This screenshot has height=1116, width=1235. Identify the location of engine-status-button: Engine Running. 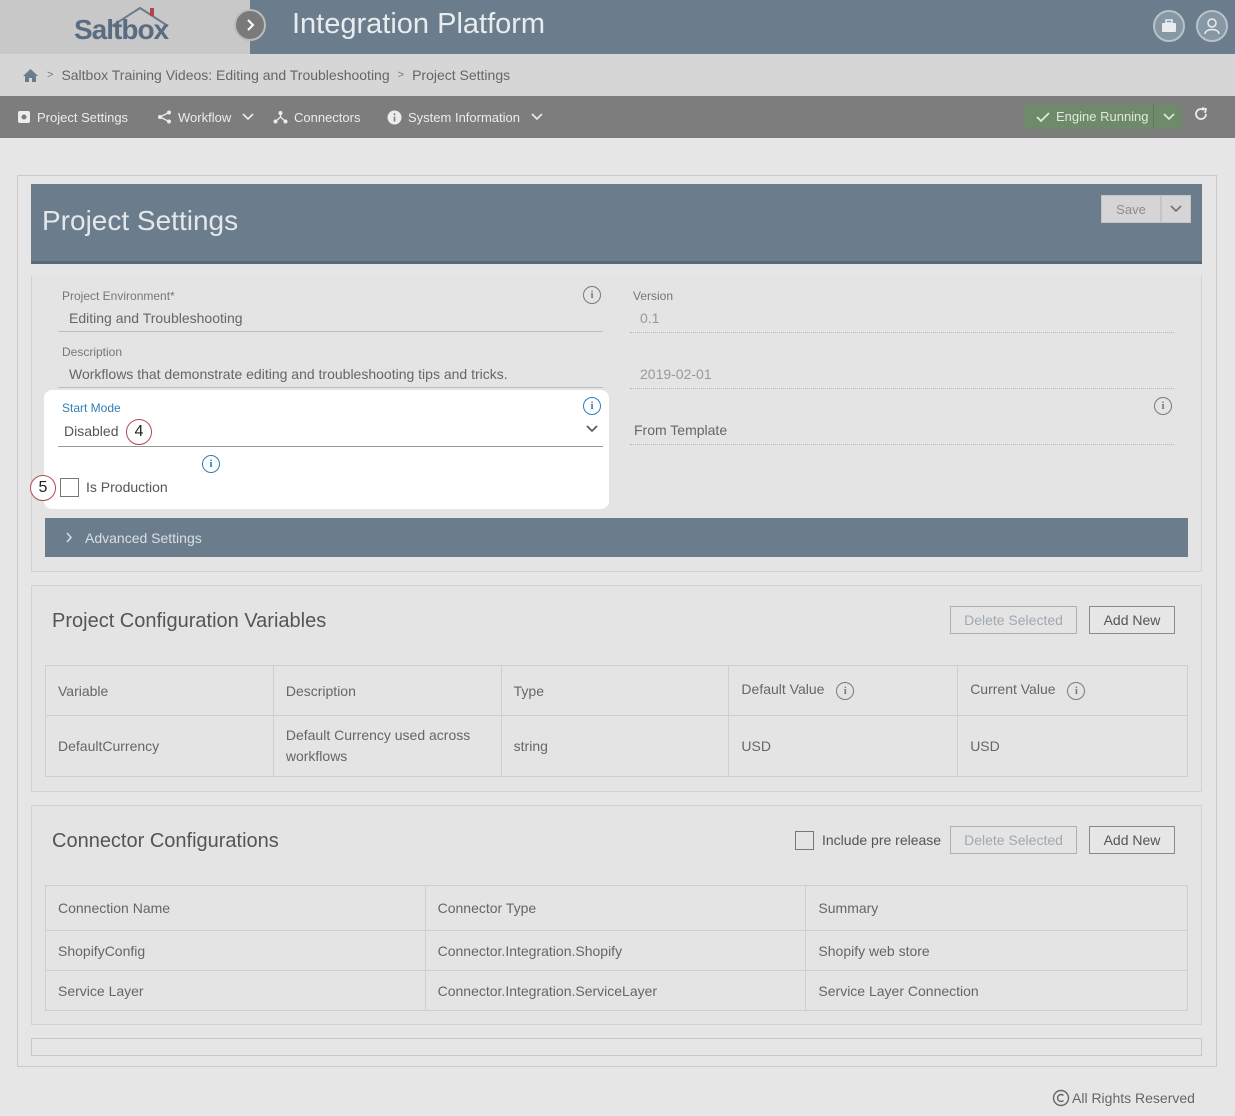
(1103, 116).